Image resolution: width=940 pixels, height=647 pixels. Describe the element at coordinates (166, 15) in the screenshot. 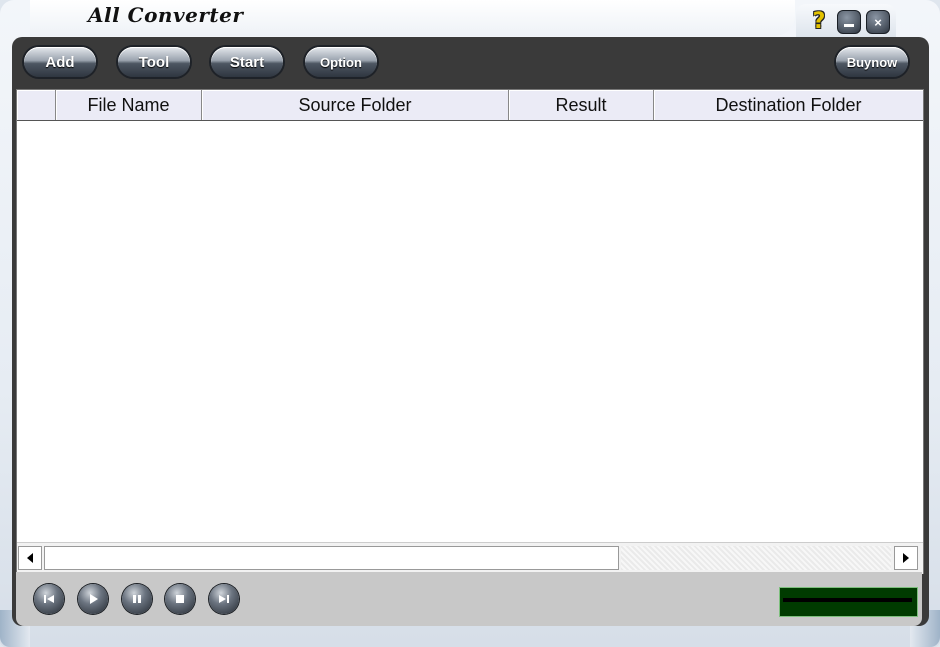

I see `window-title: All Converter` at that location.